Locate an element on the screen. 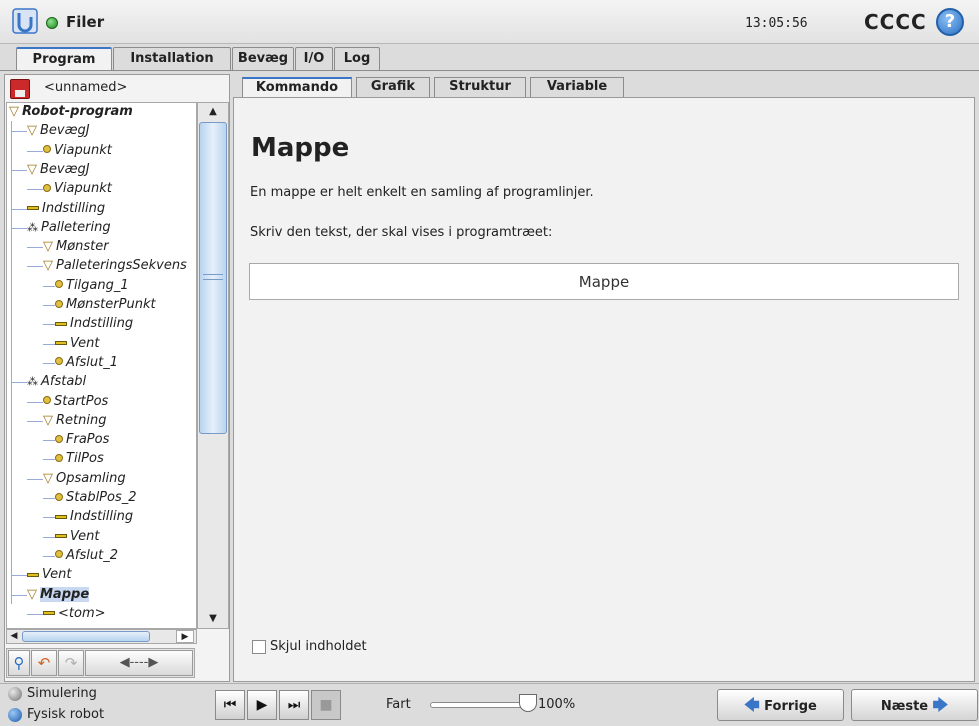 The height and width of the screenshot is (726, 979). tree-node: ▽ Opsamling is located at coordinates (84, 479).